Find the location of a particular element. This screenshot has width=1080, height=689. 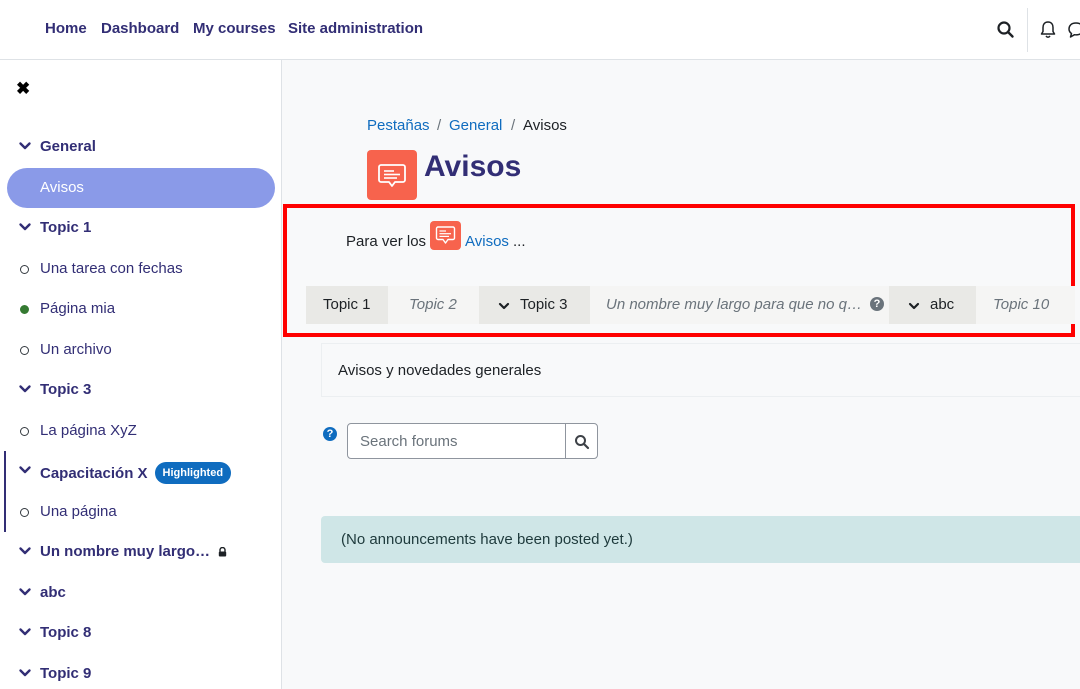

course-section-topic-9: Topic 9 is located at coordinates (141, 671).